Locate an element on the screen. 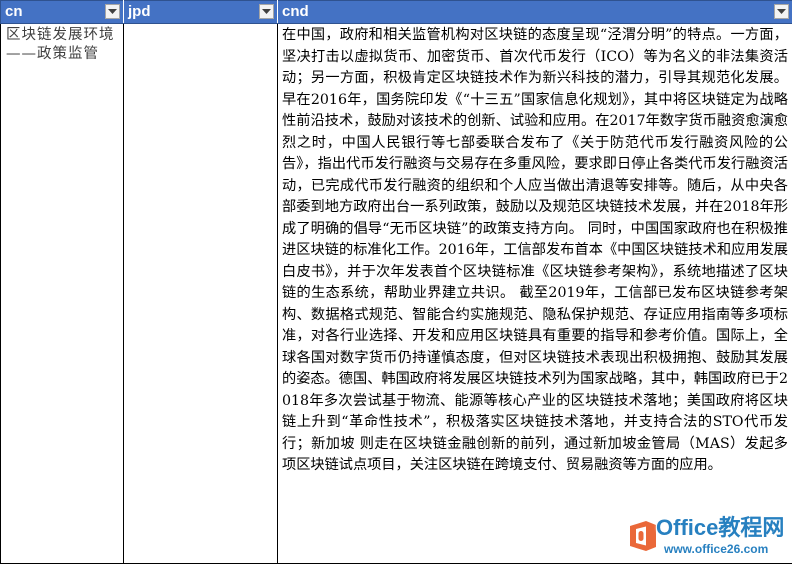 The image size is (792, 565). column-header-cnd: cnd is located at coordinates (534, 12).